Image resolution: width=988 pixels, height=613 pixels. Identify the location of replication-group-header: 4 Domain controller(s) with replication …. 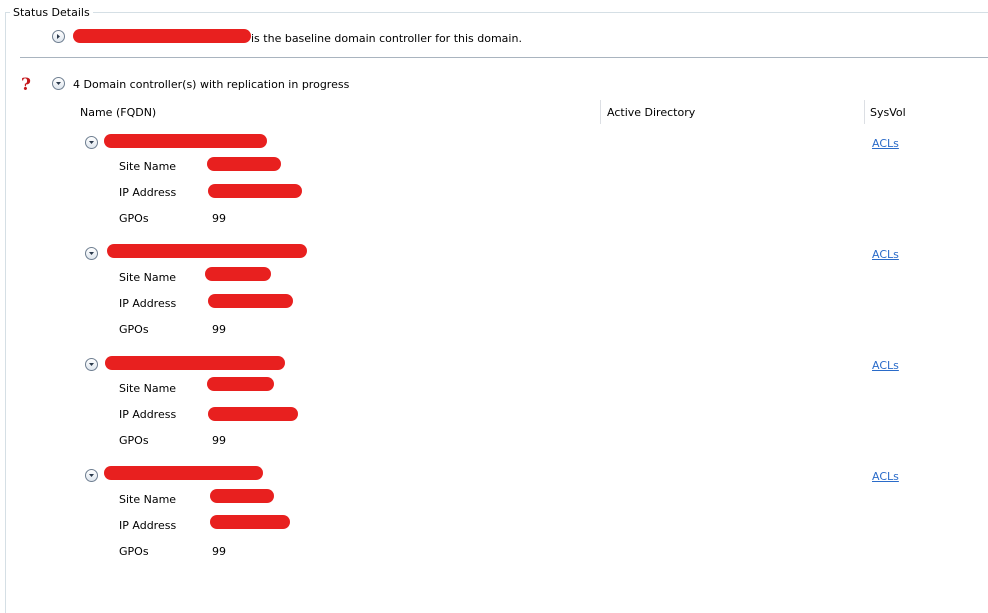
(211, 84).